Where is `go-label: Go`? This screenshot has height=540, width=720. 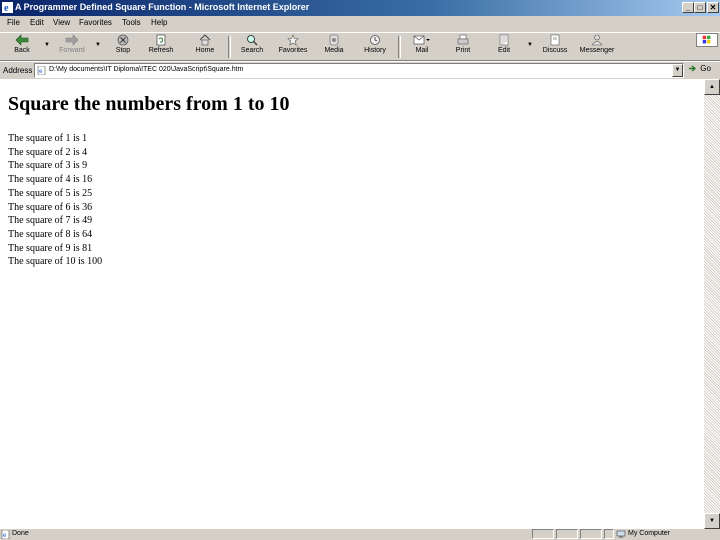
go-label: Go is located at coordinates (705, 68).